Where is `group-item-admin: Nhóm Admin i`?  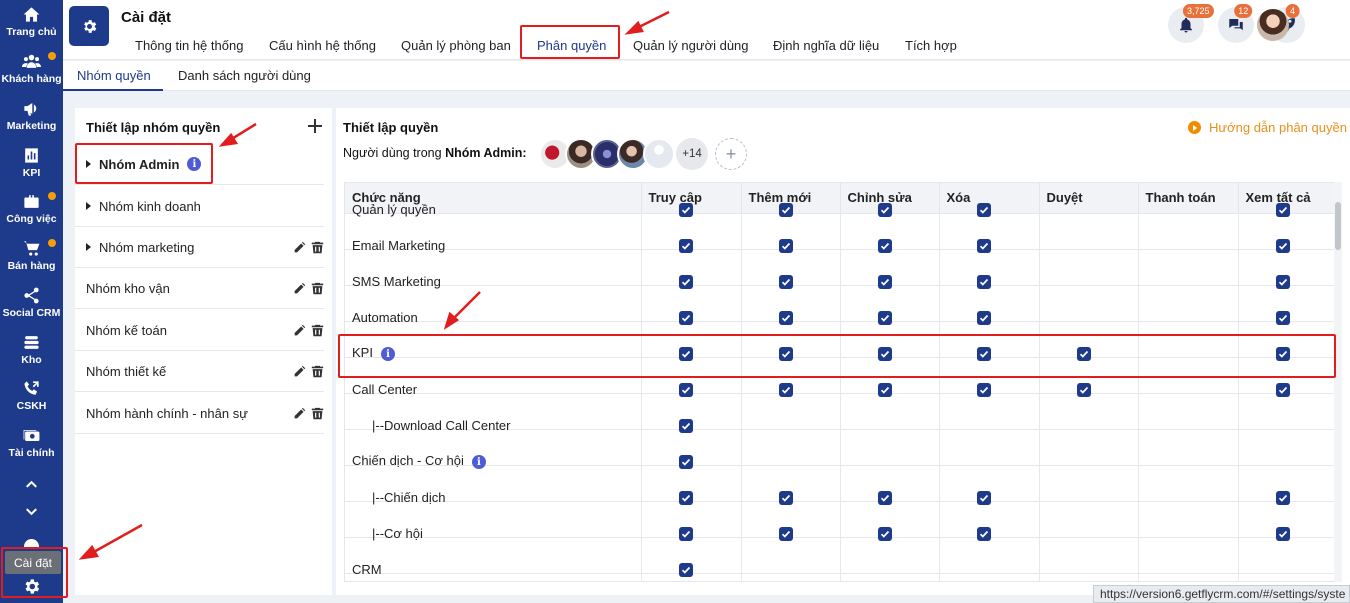 group-item-admin: Nhóm Admin i is located at coordinates (199, 164).